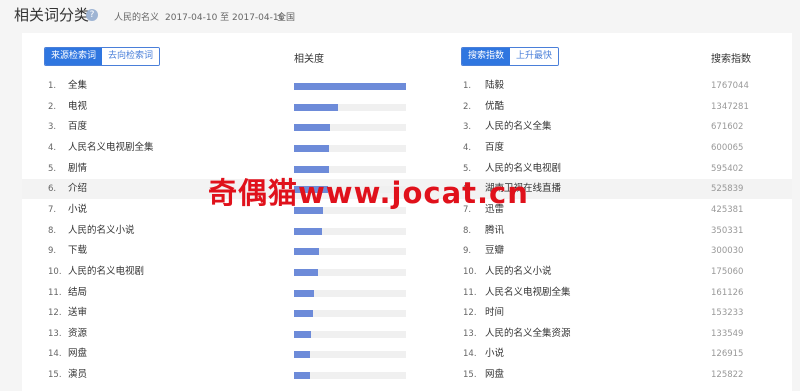 The height and width of the screenshot is (391, 800). I want to click on right-word: 人民的名义全集资源, so click(528, 334).